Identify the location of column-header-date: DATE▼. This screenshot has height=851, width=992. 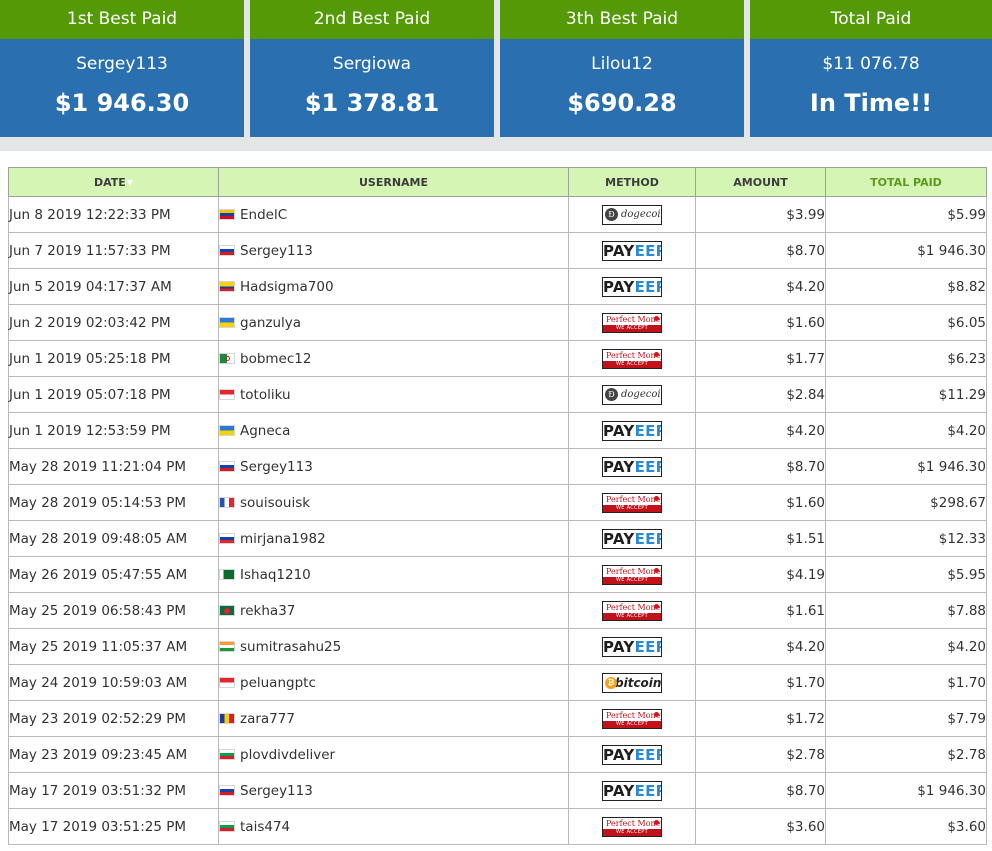
(113, 182).